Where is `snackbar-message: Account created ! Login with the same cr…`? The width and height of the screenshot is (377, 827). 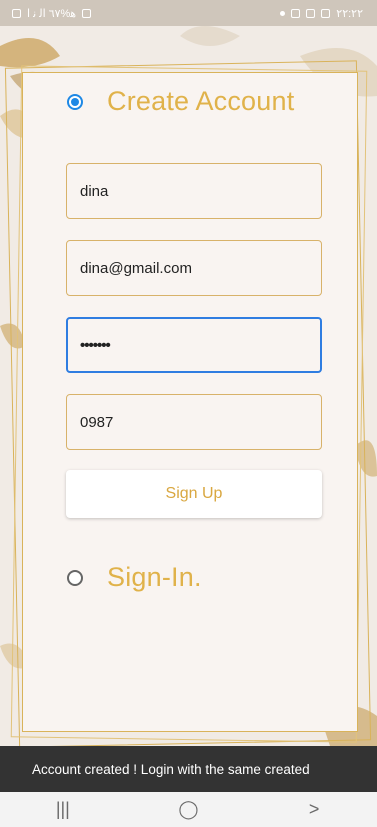
snackbar-message: Account created ! Login with the same cr… is located at coordinates (171, 769).